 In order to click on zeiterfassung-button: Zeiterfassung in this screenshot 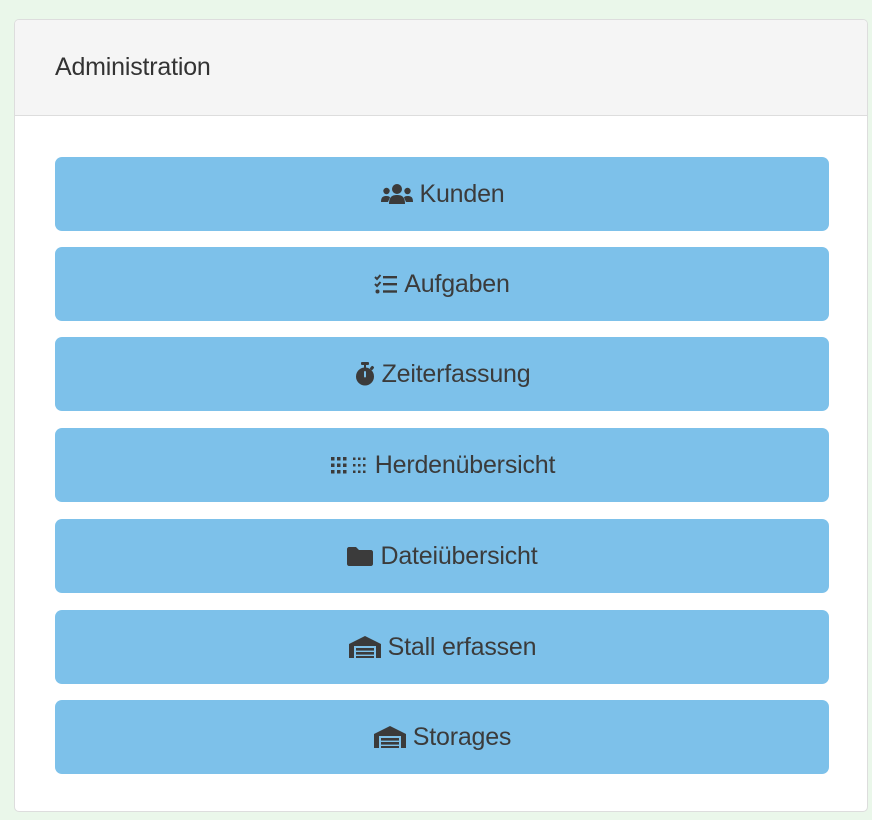, I will do `click(442, 374)`.